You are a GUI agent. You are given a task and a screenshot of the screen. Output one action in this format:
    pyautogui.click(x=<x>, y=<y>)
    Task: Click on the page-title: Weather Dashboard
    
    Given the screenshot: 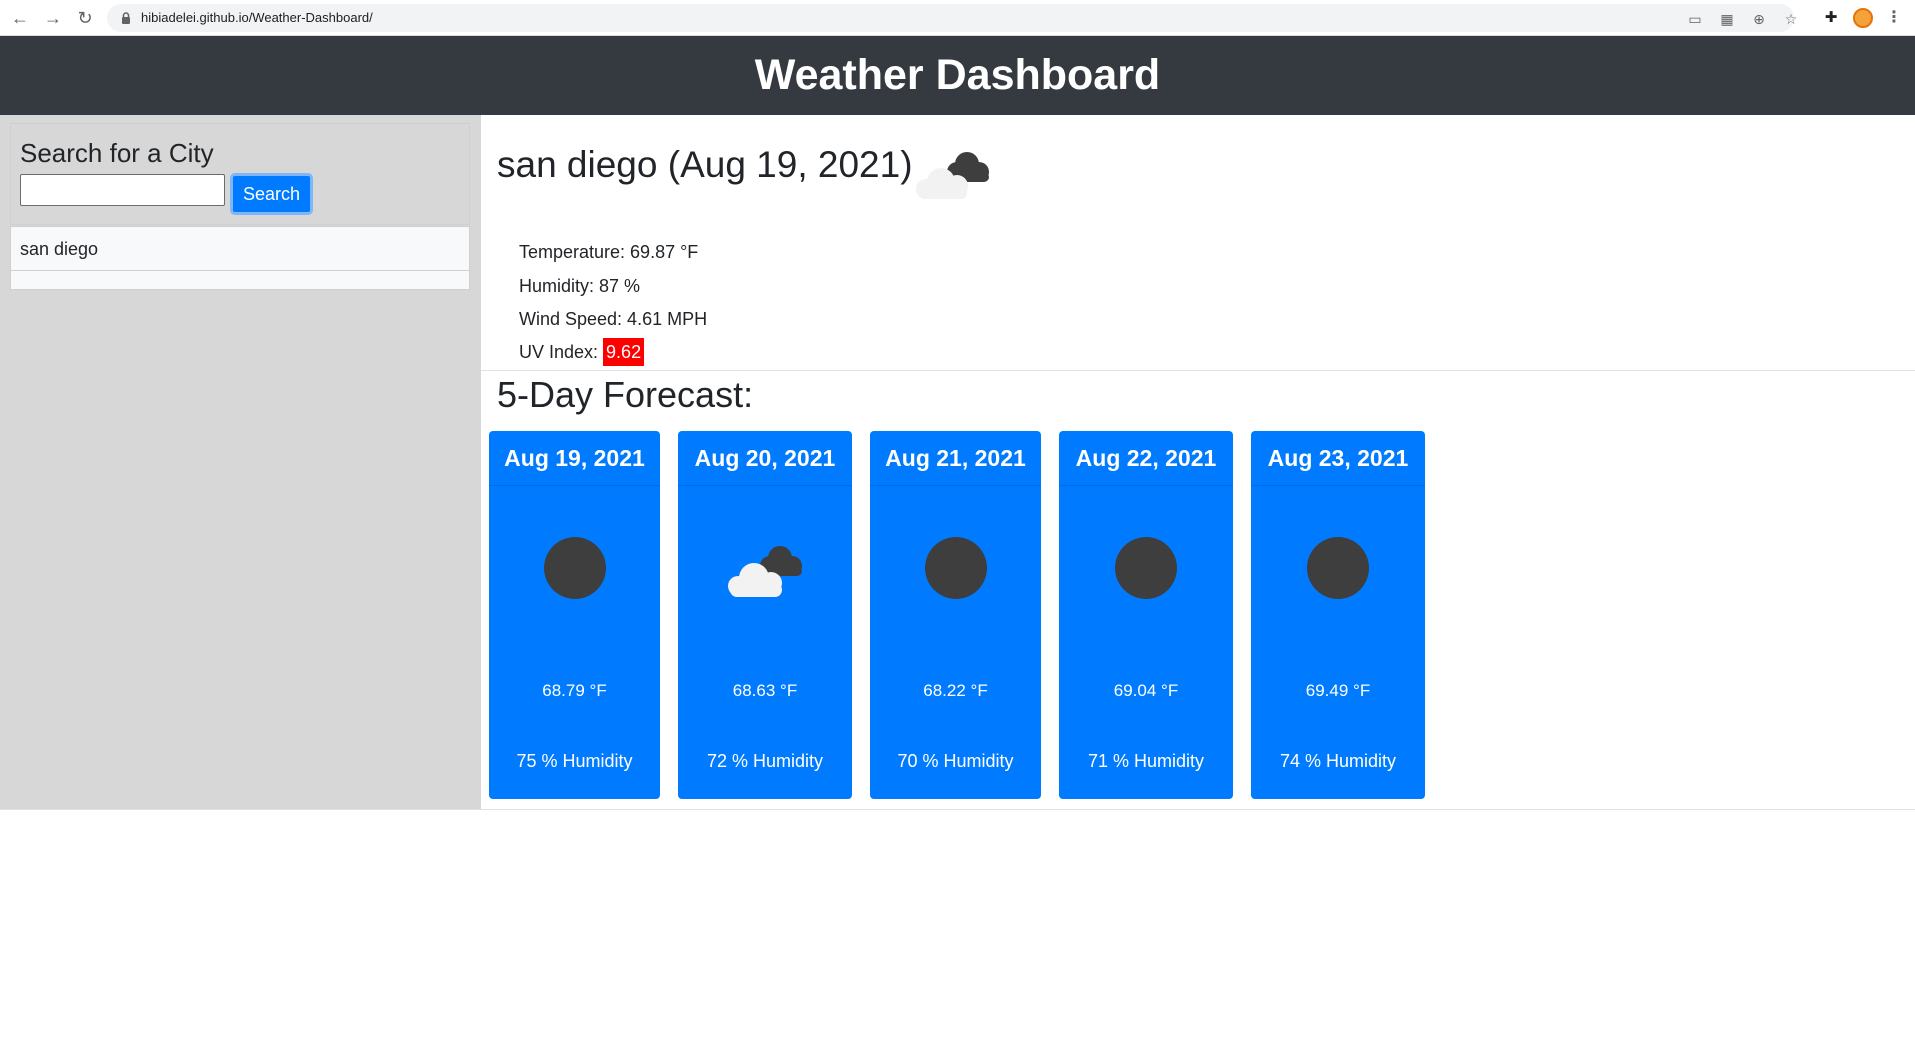 What is the action you would take?
    pyautogui.click(x=957, y=75)
    